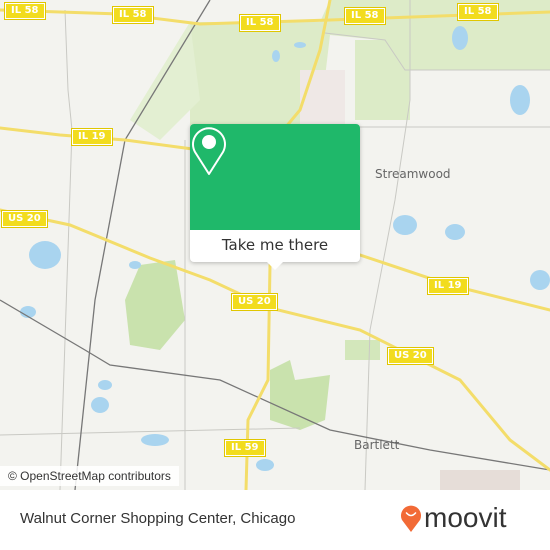 The width and height of the screenshot is (550, 550). What do you see at coordinates (365, 16) in the screenshot?
I see `il58-shield-4: IL 58` at bounding box center [365, 16].